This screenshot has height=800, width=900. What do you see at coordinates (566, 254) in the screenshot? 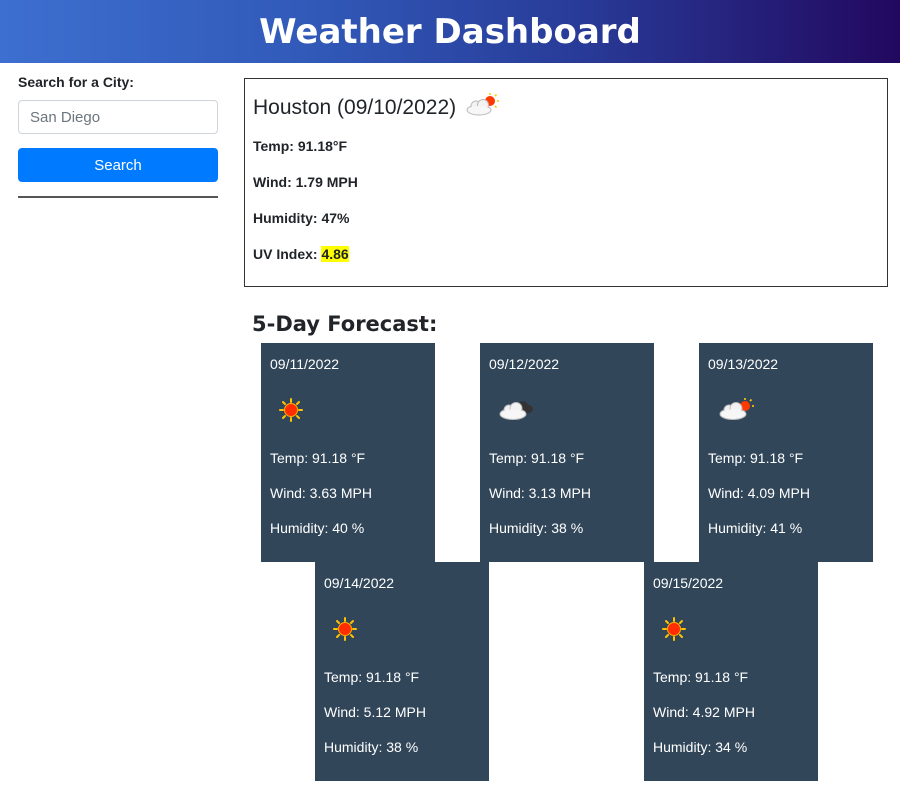
I see `current-uv-index: UV Index: 4.86` at bounding box center [566, 254].